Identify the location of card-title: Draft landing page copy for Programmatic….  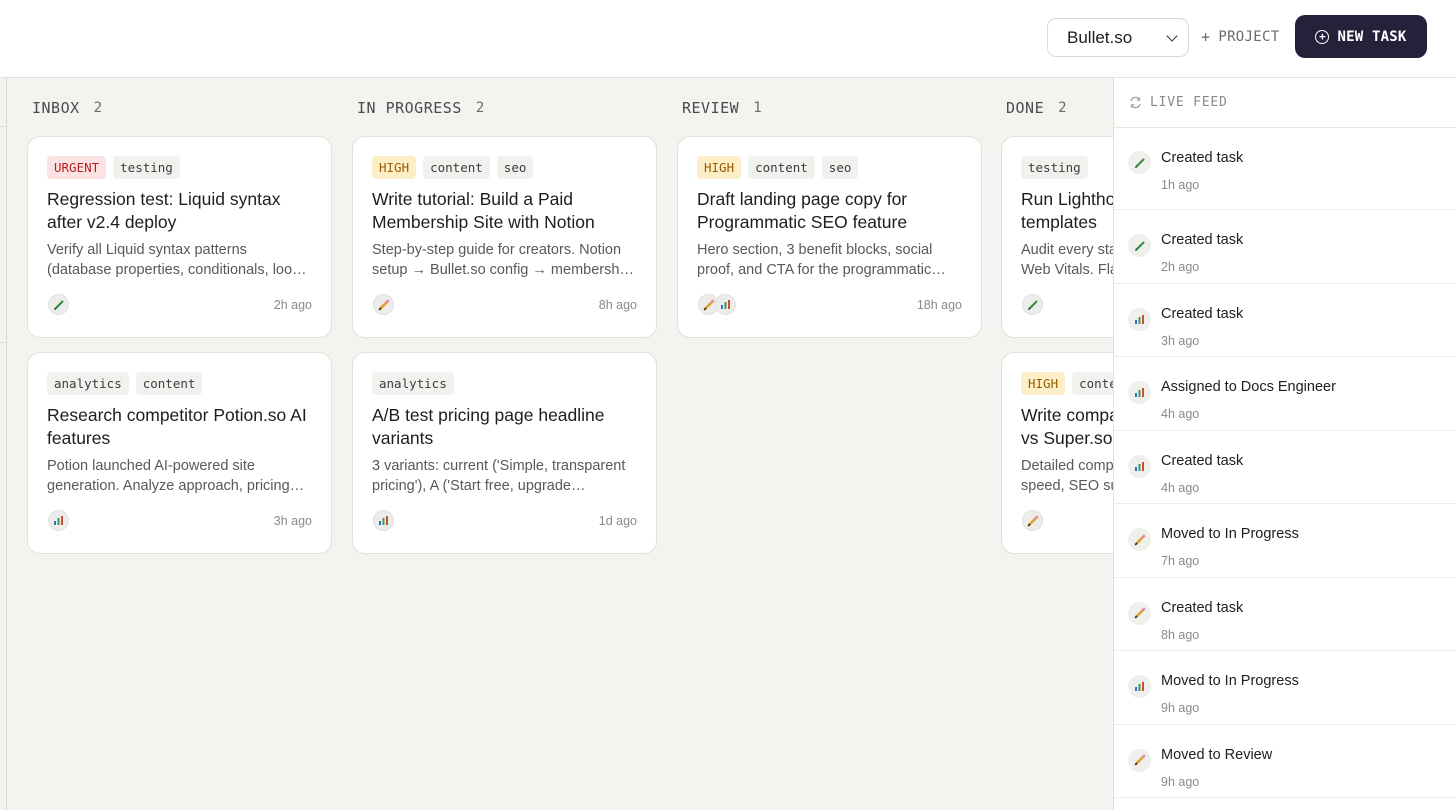
(802, 210).